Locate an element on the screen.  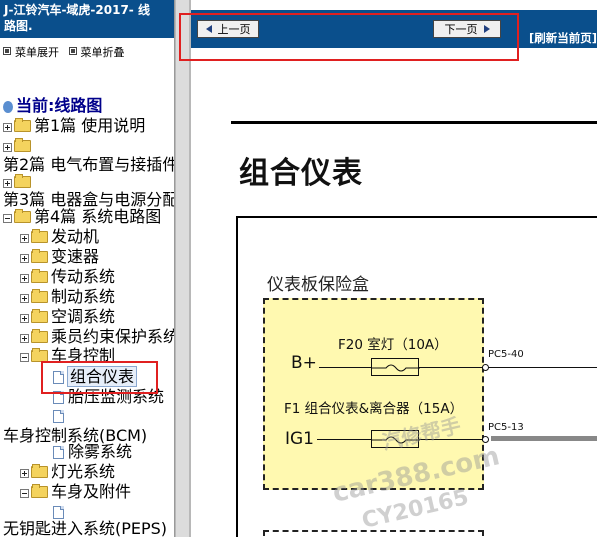
tree-item-label: 空调系统 is located at coordinates (83, 316).